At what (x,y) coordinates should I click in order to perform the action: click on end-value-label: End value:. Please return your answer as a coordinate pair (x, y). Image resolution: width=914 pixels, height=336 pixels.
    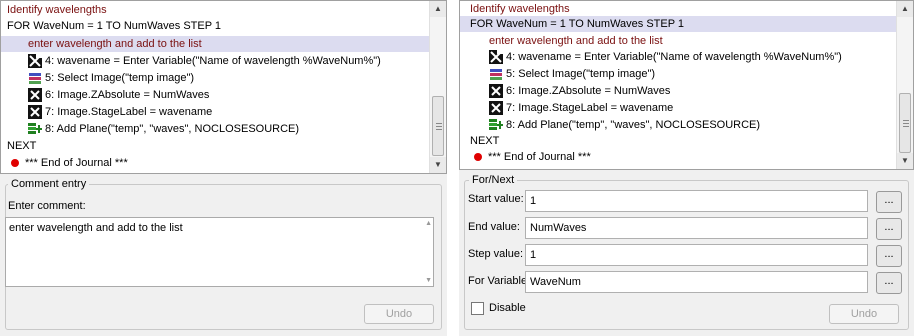
    Looking at the image, I should click on (494, 227).